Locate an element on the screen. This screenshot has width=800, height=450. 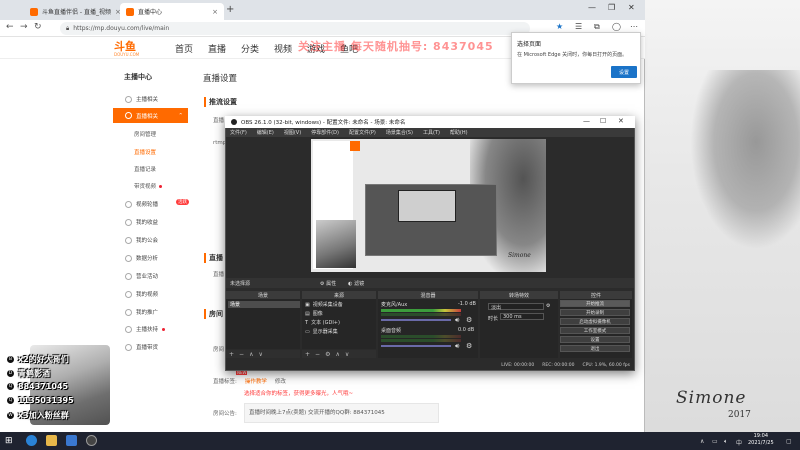
scene-item: 场景 is located at coordinates (264, 304).